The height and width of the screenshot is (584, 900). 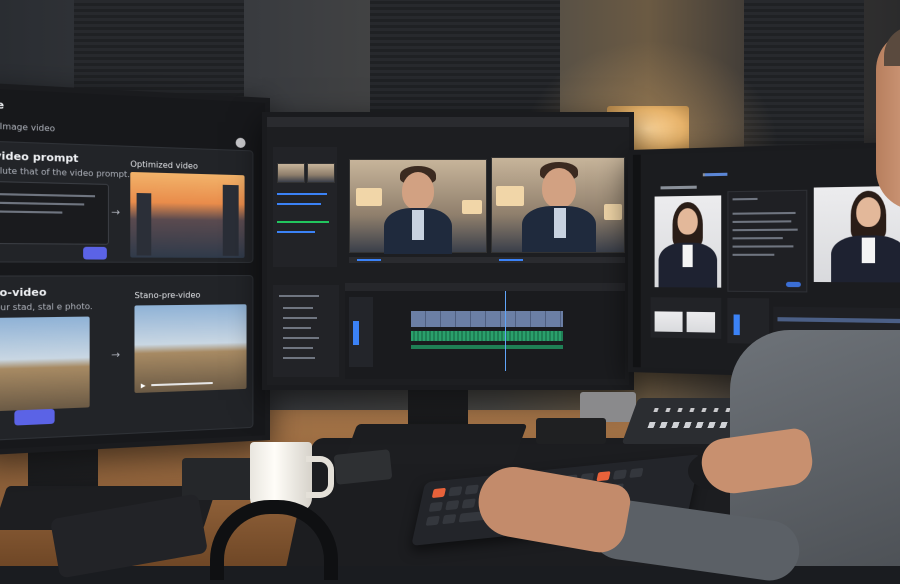 What do you see at coordinates (688, 241) in the screenshot?
I see `avatar-source-image` at bounding box center [688, 241].